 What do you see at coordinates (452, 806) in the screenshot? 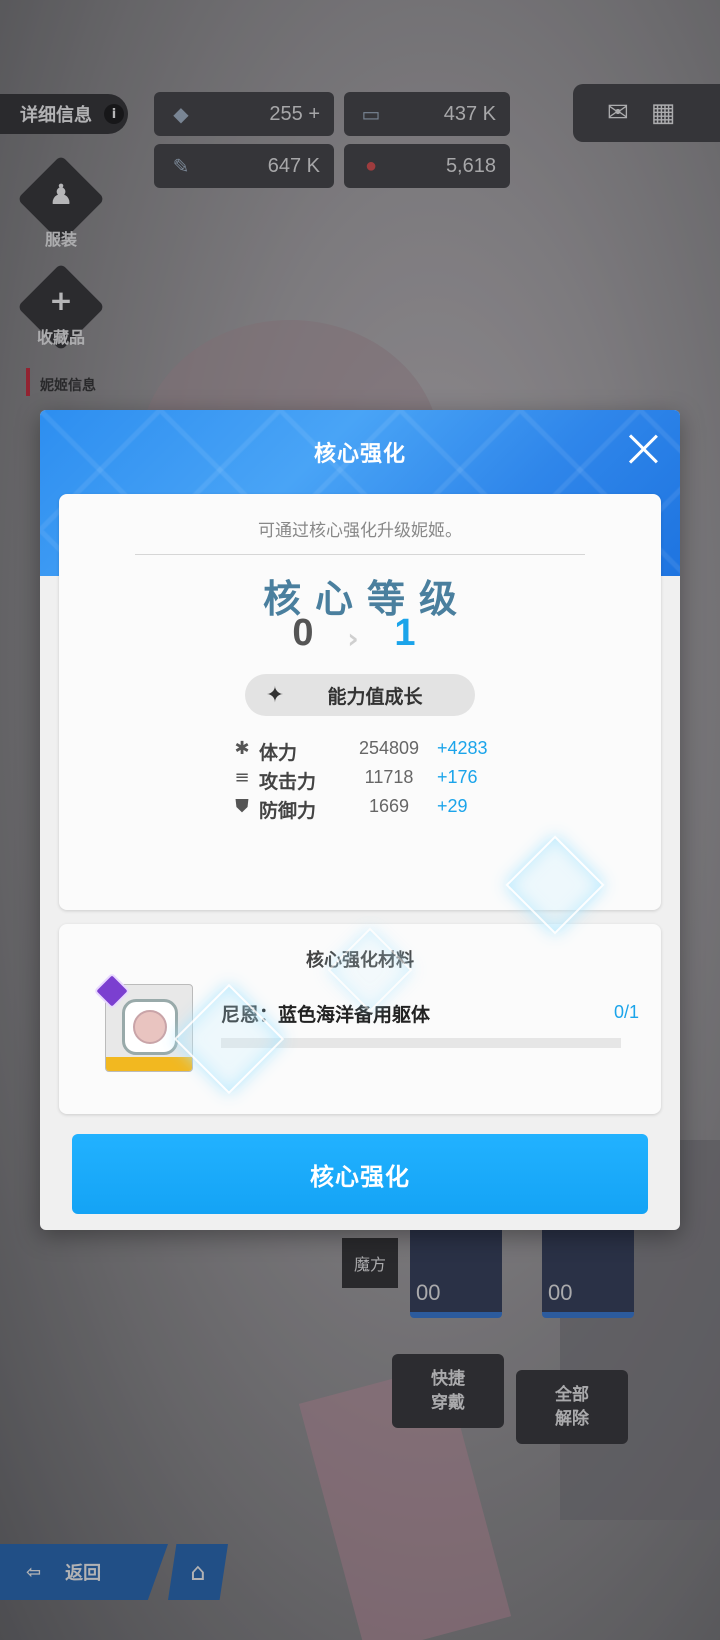
I see `stat-increase: +29` at bounding box center [452, 806].